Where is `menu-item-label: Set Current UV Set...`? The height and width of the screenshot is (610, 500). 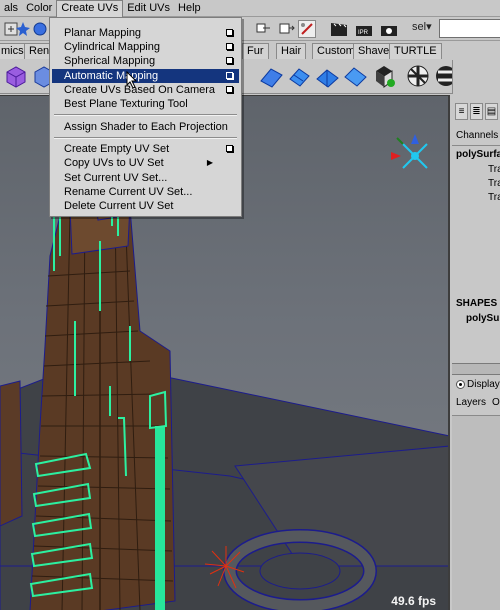 menu-item-label: Set Current UV Set... is located at coordinates (116, 178).